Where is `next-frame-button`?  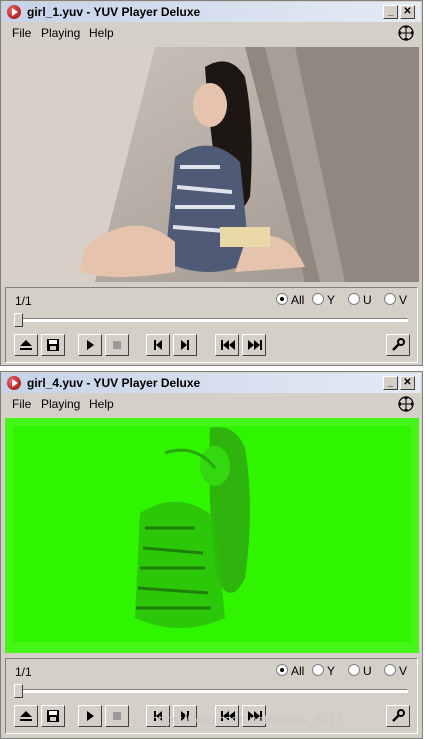
next-frame-button is located at coordinates (185, 345).